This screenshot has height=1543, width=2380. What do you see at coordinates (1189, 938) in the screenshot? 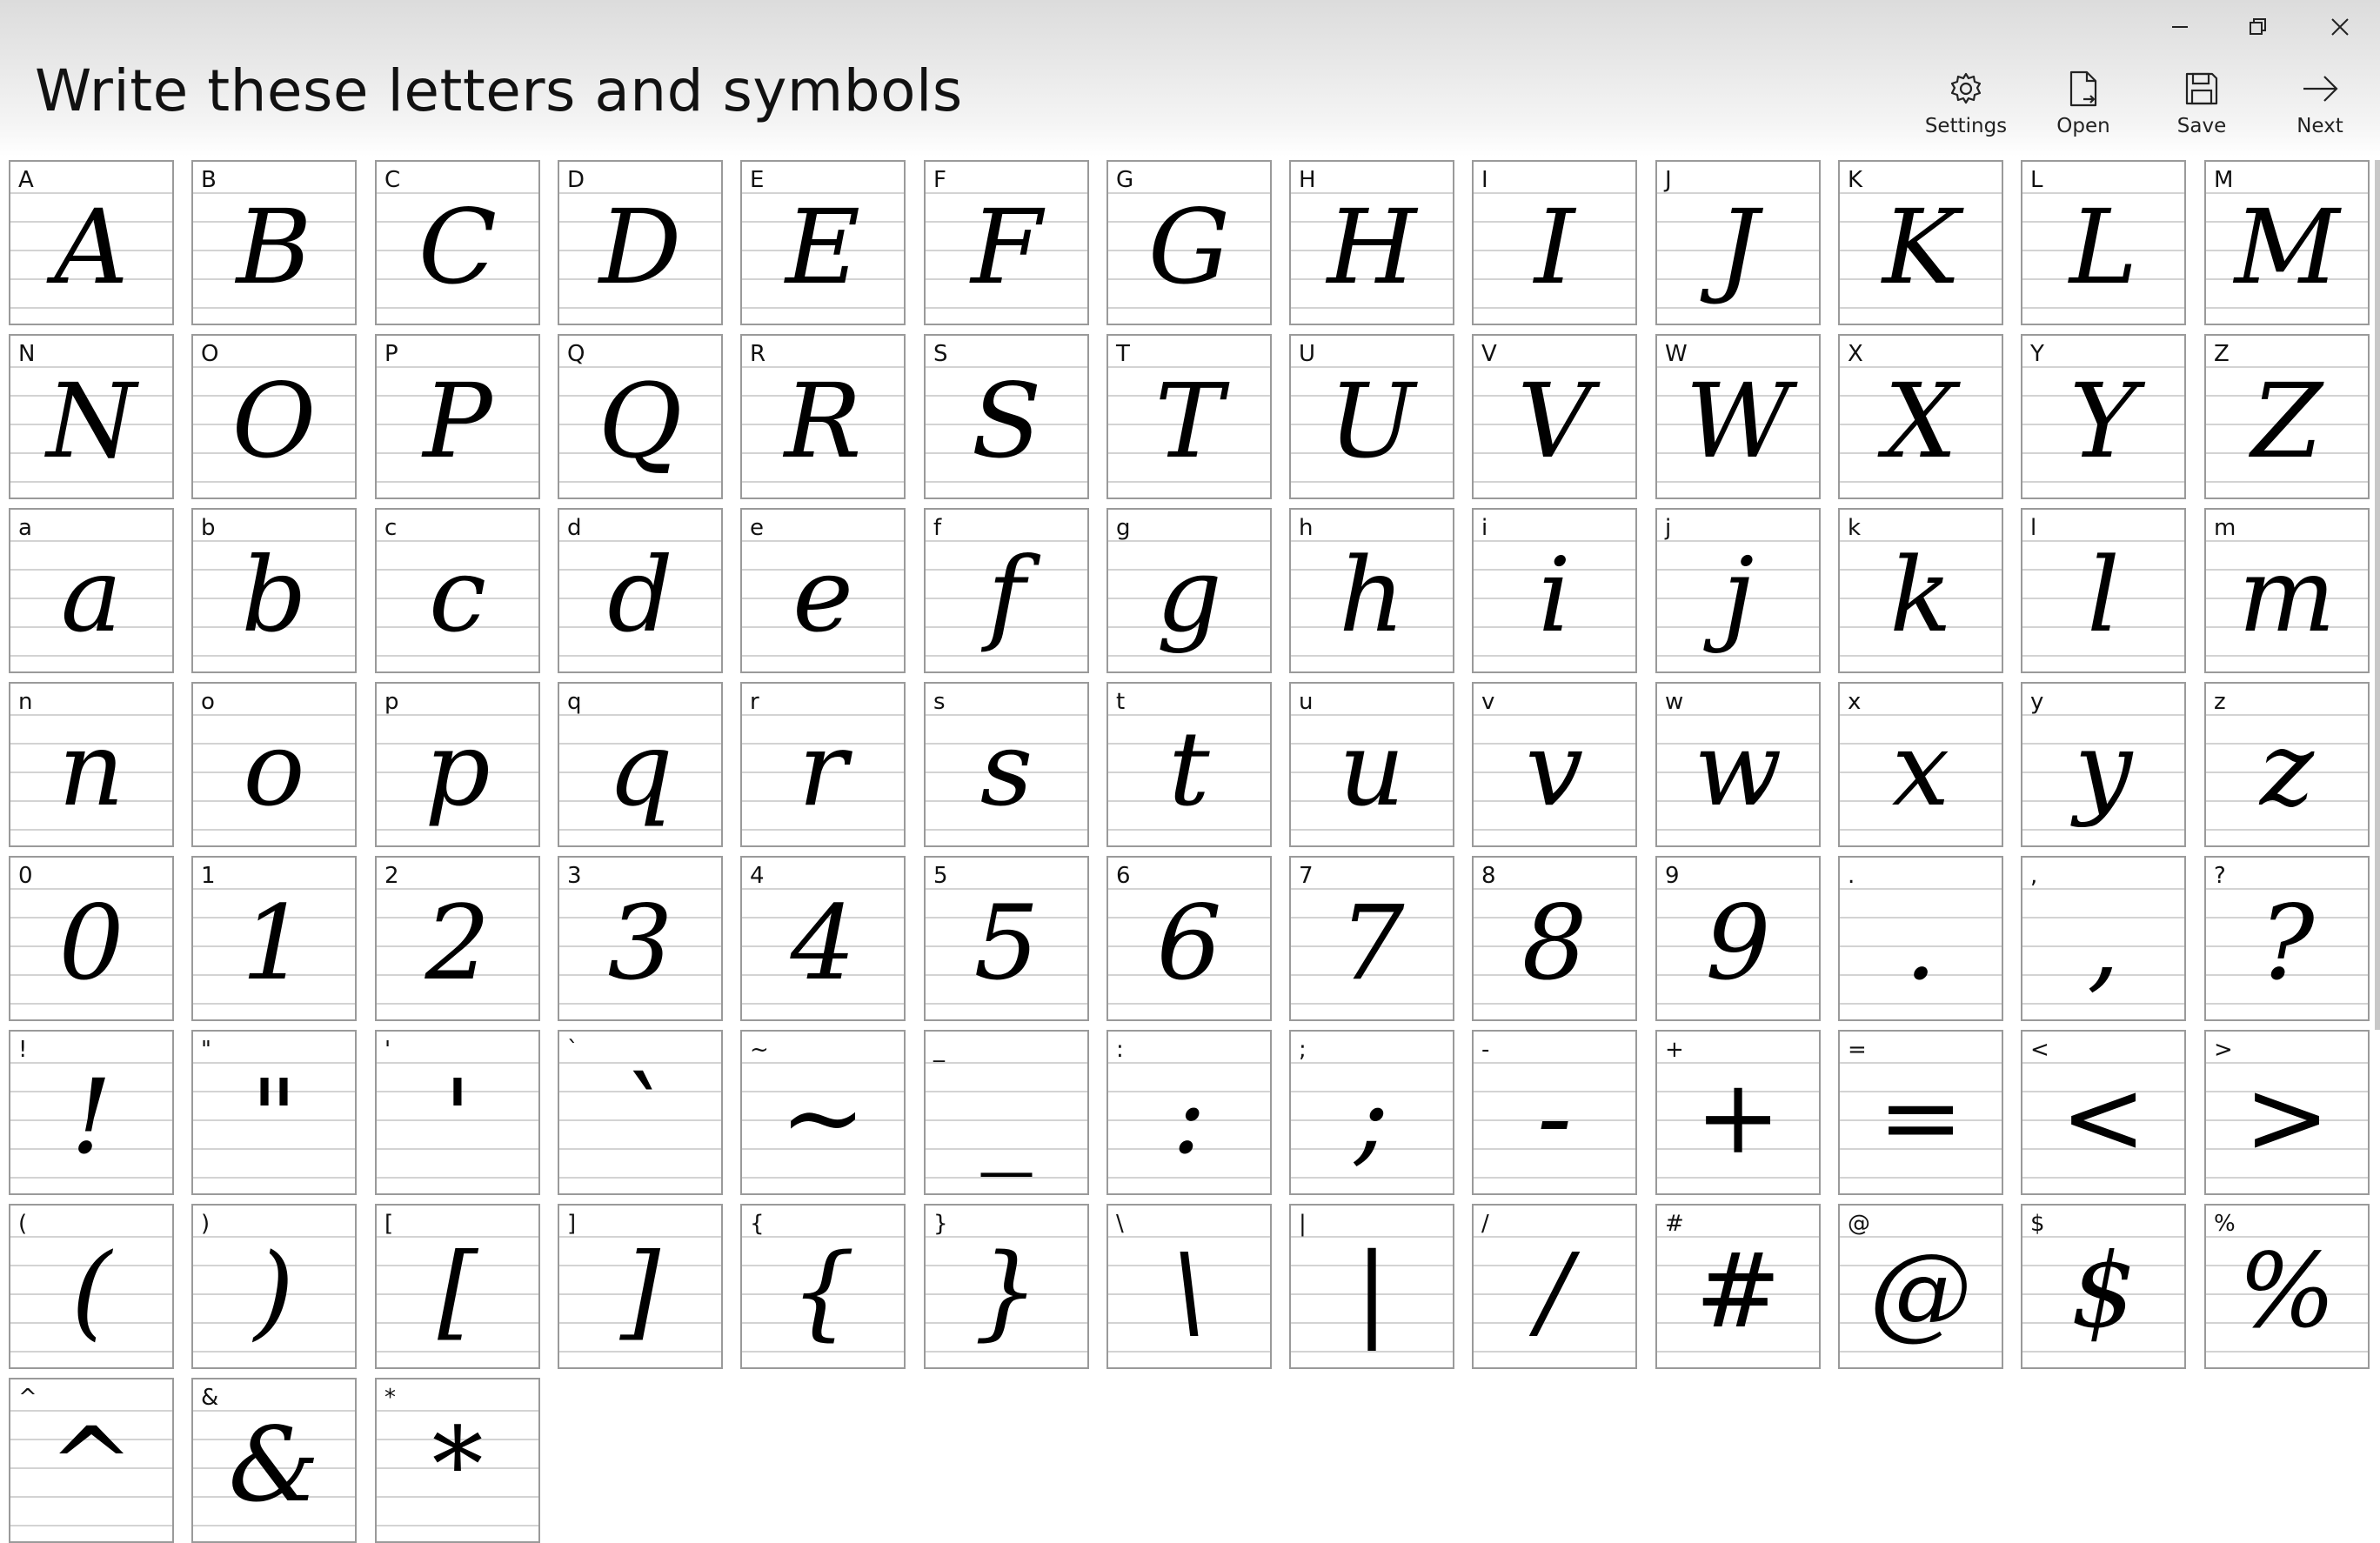
I see `writing-cell: 66` at bounding box center [1189, 938].